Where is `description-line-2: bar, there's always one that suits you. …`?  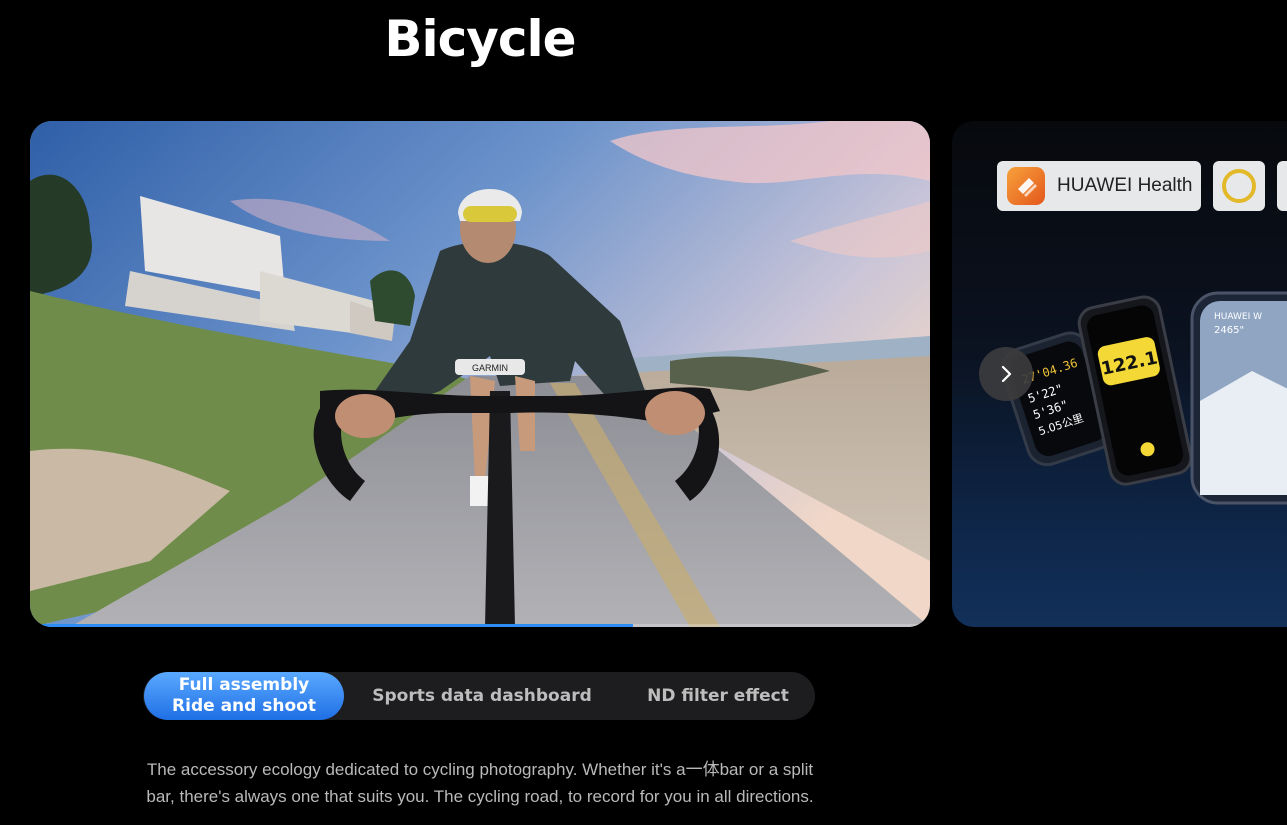 description-line-2: bar, there's always one that suits you. … is located at coordinates (480, 796).